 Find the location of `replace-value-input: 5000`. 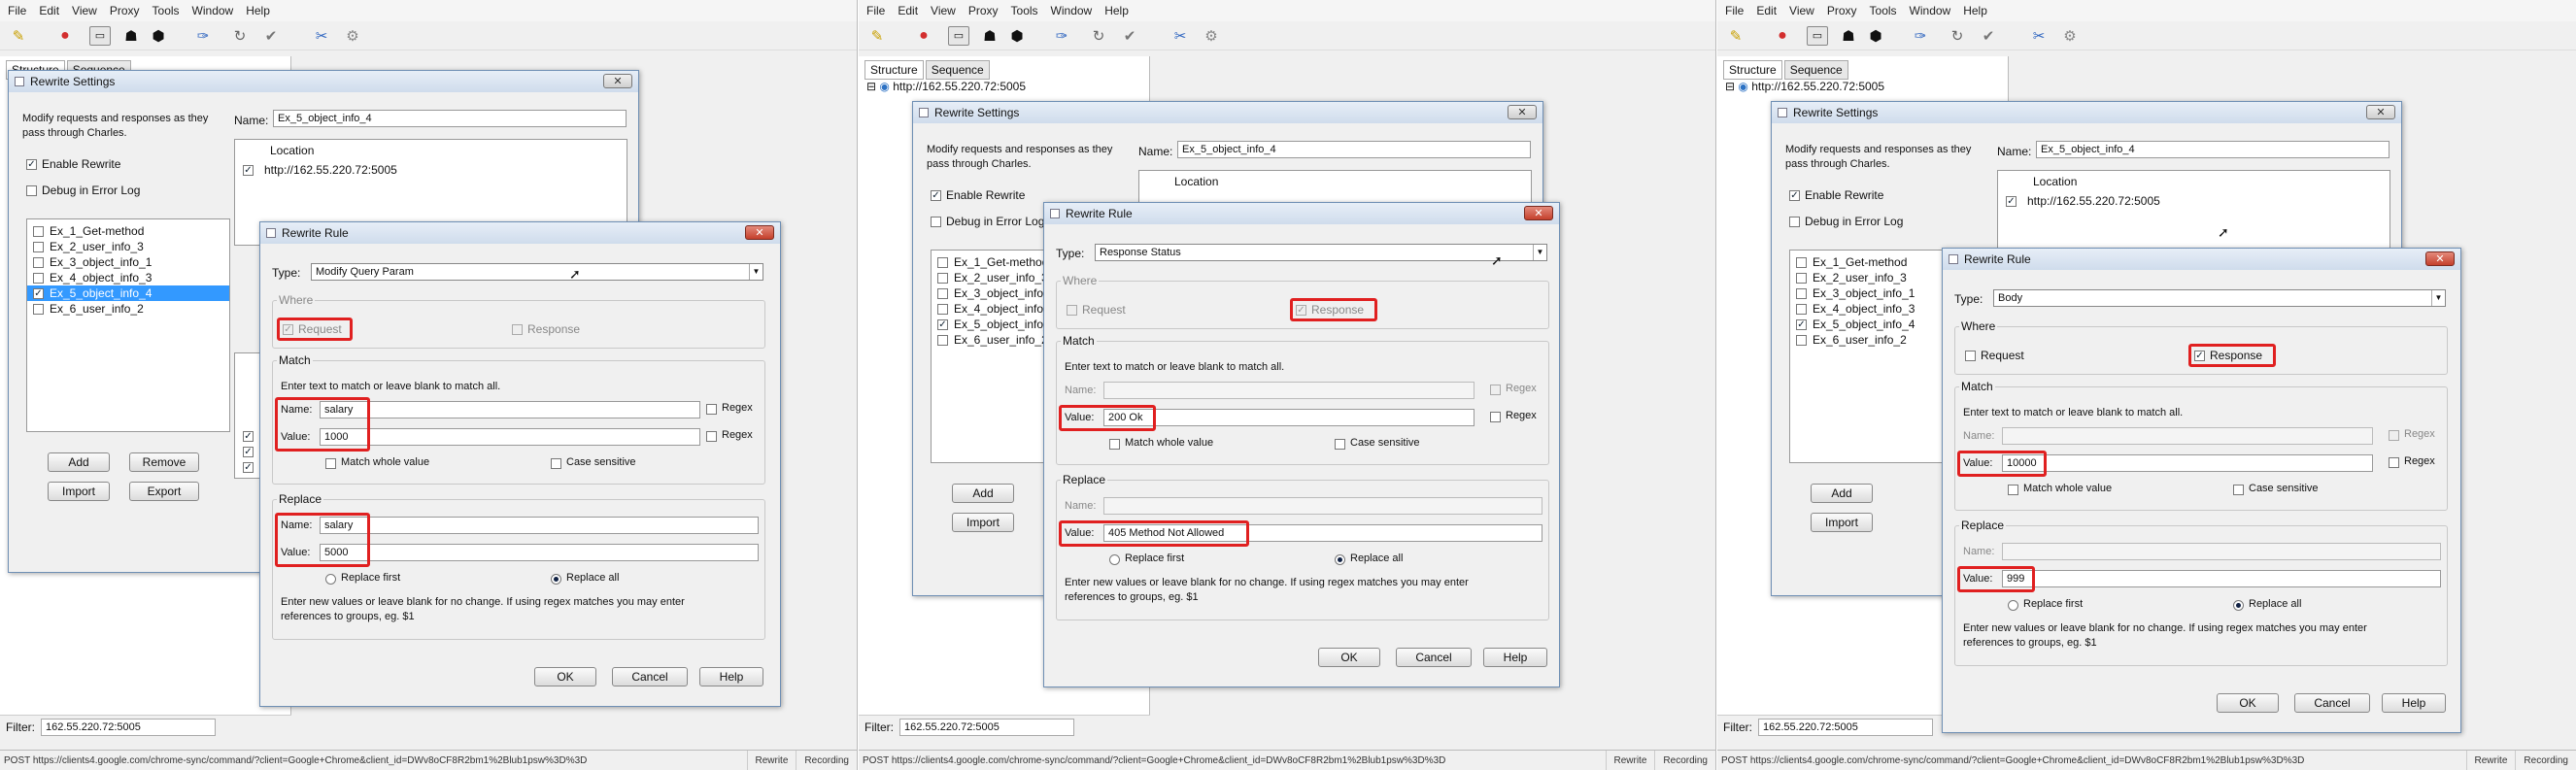

replace-value-input: 5000 is located at coordinates (539, 552).